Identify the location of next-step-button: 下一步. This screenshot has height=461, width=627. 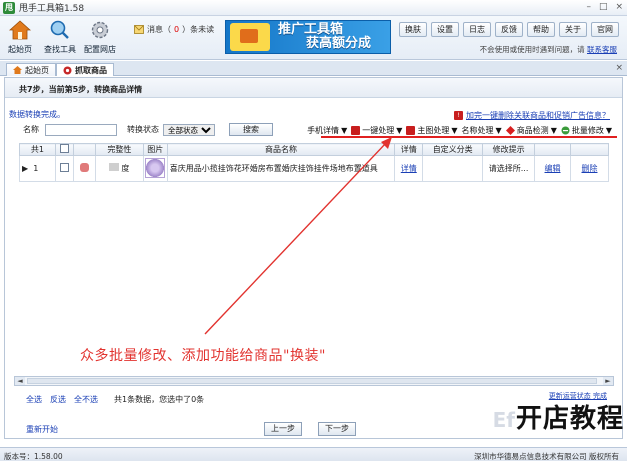
(337, 429).